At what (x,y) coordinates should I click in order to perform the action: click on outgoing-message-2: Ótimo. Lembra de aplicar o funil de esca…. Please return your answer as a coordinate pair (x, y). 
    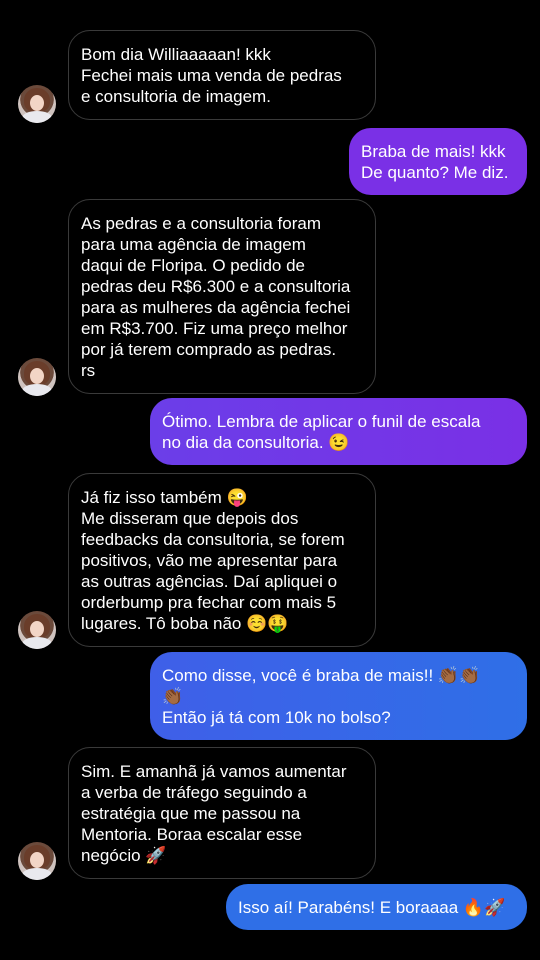
    Looking at the image, I should click on (338, 431).